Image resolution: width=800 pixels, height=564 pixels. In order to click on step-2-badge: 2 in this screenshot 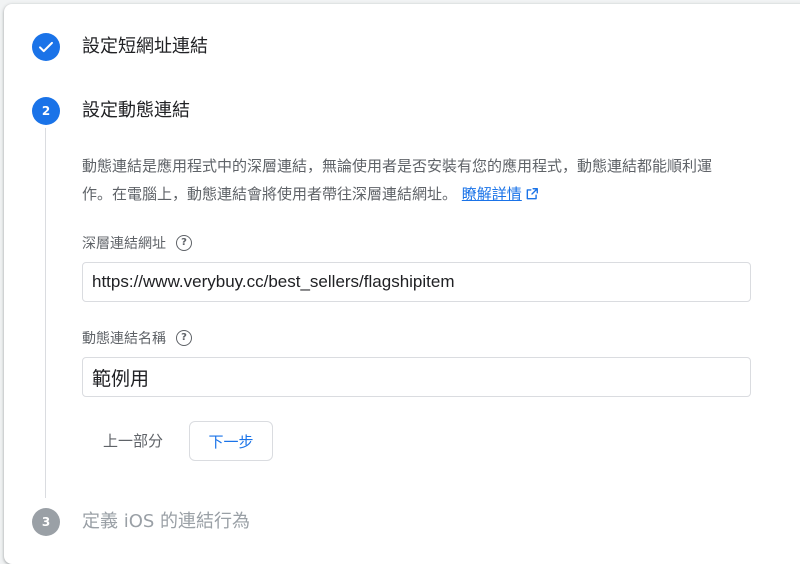, I will do `click(46, 111)`.